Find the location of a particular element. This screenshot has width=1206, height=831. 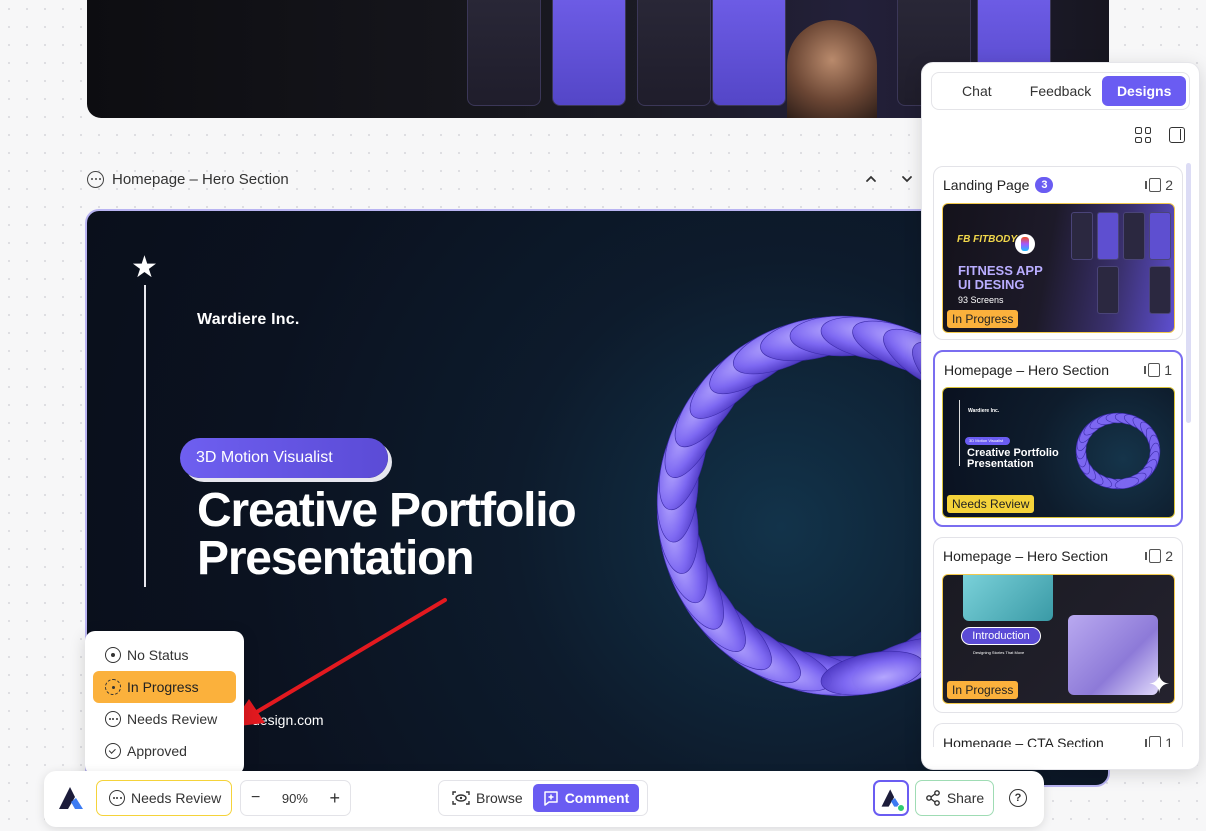

app-logo-icon is located at coordinates (71, 798).